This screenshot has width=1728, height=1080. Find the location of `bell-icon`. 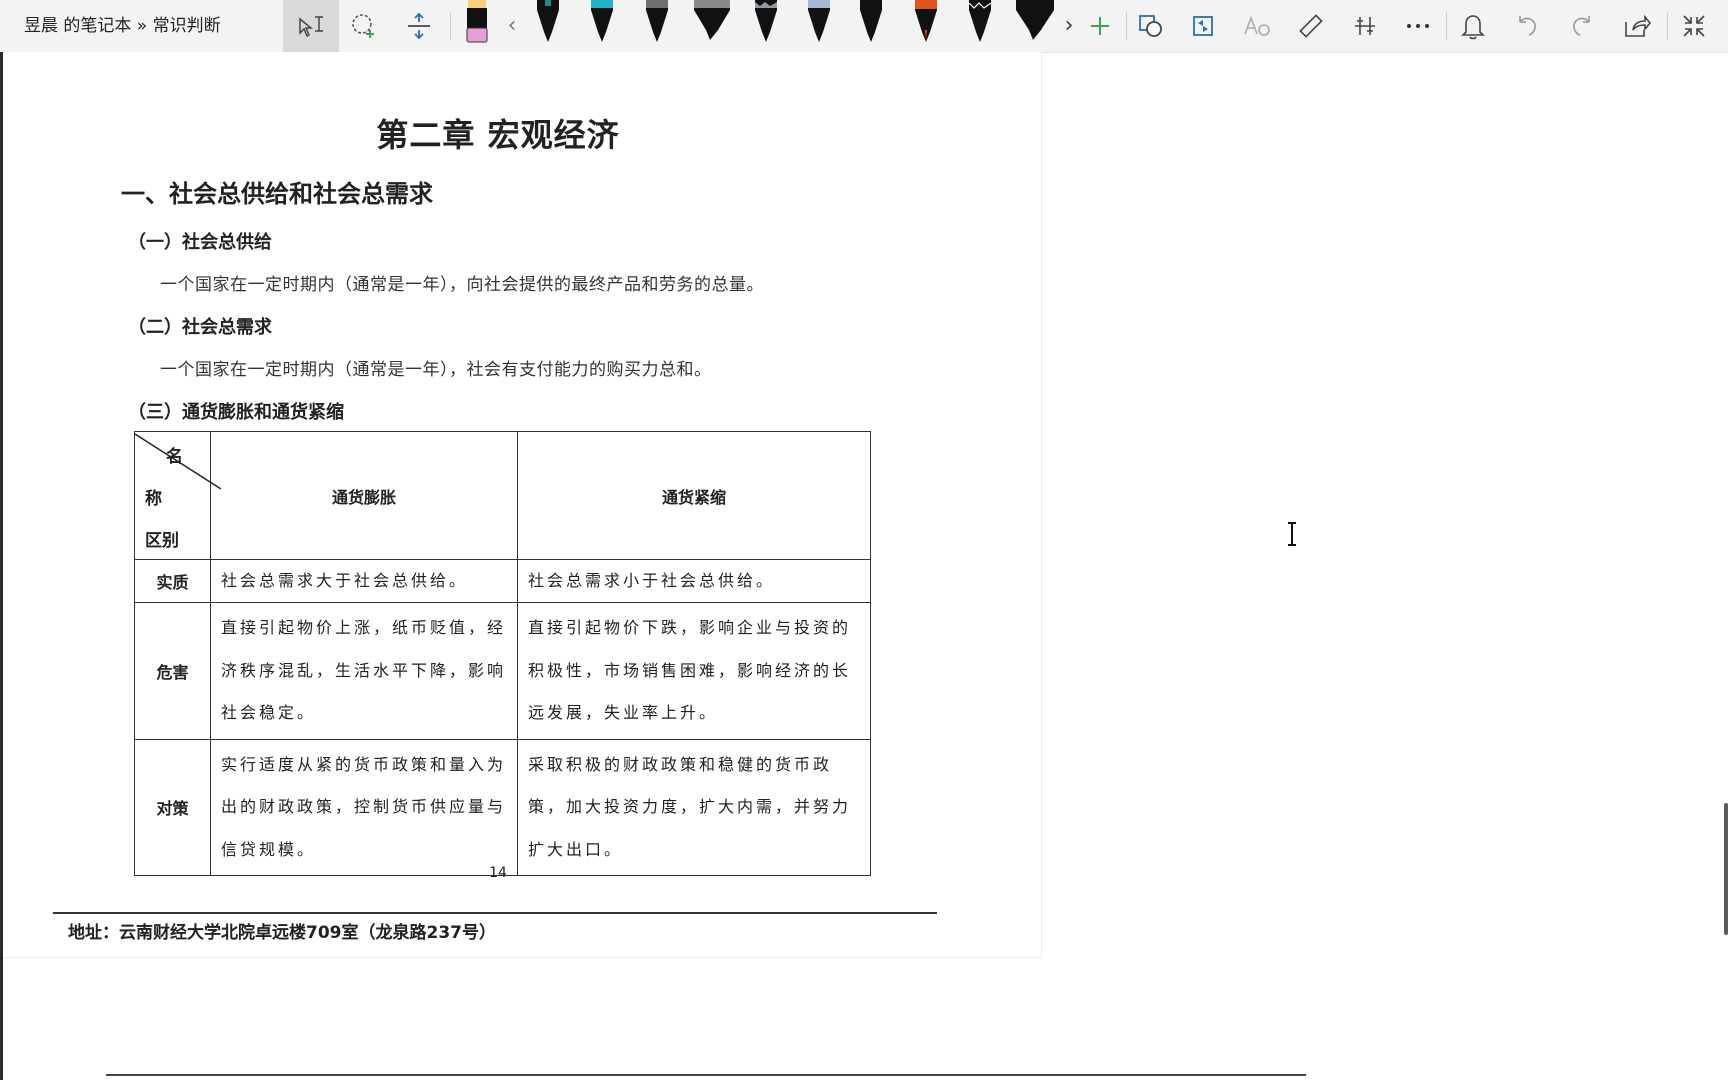

bell-icon is located at coordinates (1473, 27).